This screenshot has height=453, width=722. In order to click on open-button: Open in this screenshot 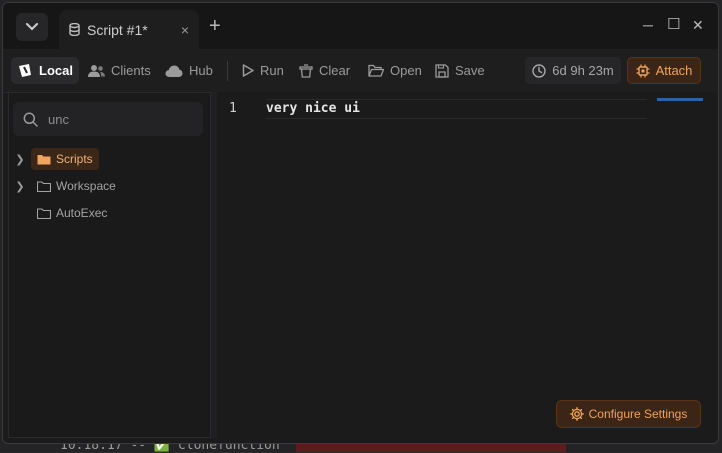, I will do `click(395, 70)`.